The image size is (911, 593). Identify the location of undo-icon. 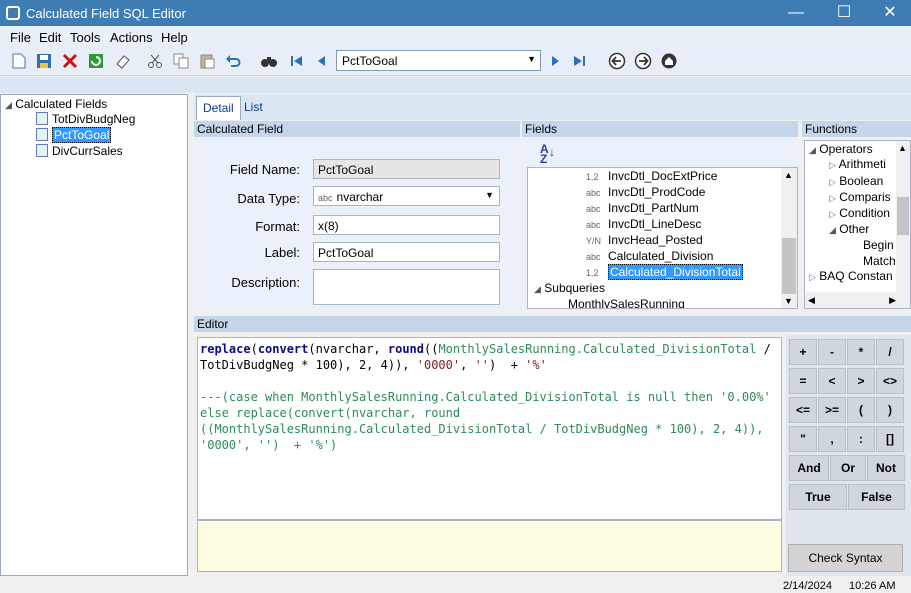
(233, 61).